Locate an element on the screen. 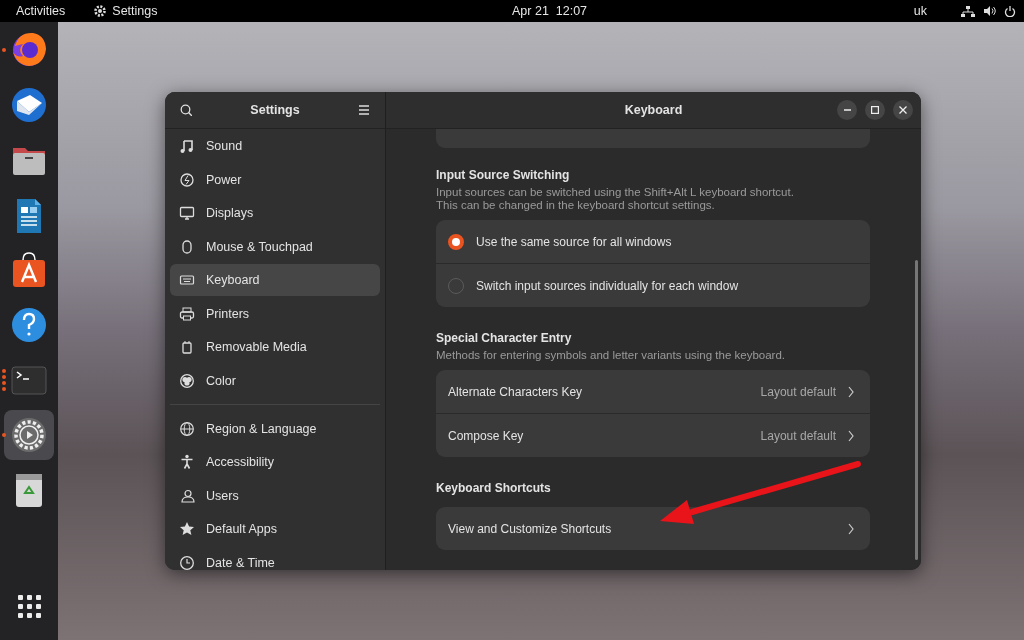 This screenshot has height=640, width=1024. person-icon is located at coordinates (187, 462).